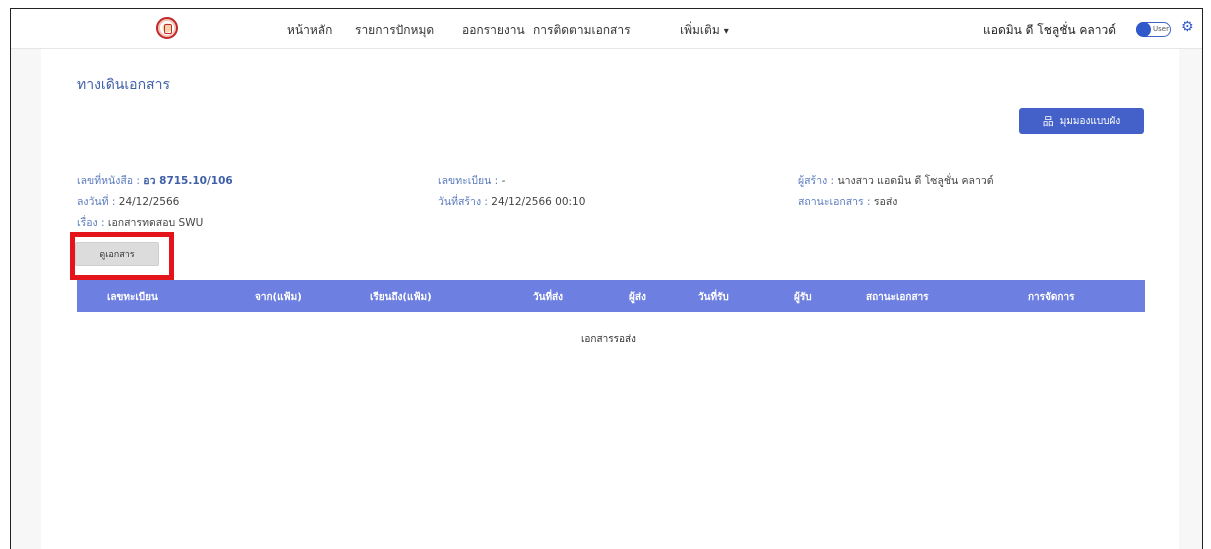 The height and width of the screenshot is (549, 1211). Describe the element at coordinates (155, 223) in the screenshot. I see `doc-subject-value: เอกสารทดสอบ SWU` at that location.